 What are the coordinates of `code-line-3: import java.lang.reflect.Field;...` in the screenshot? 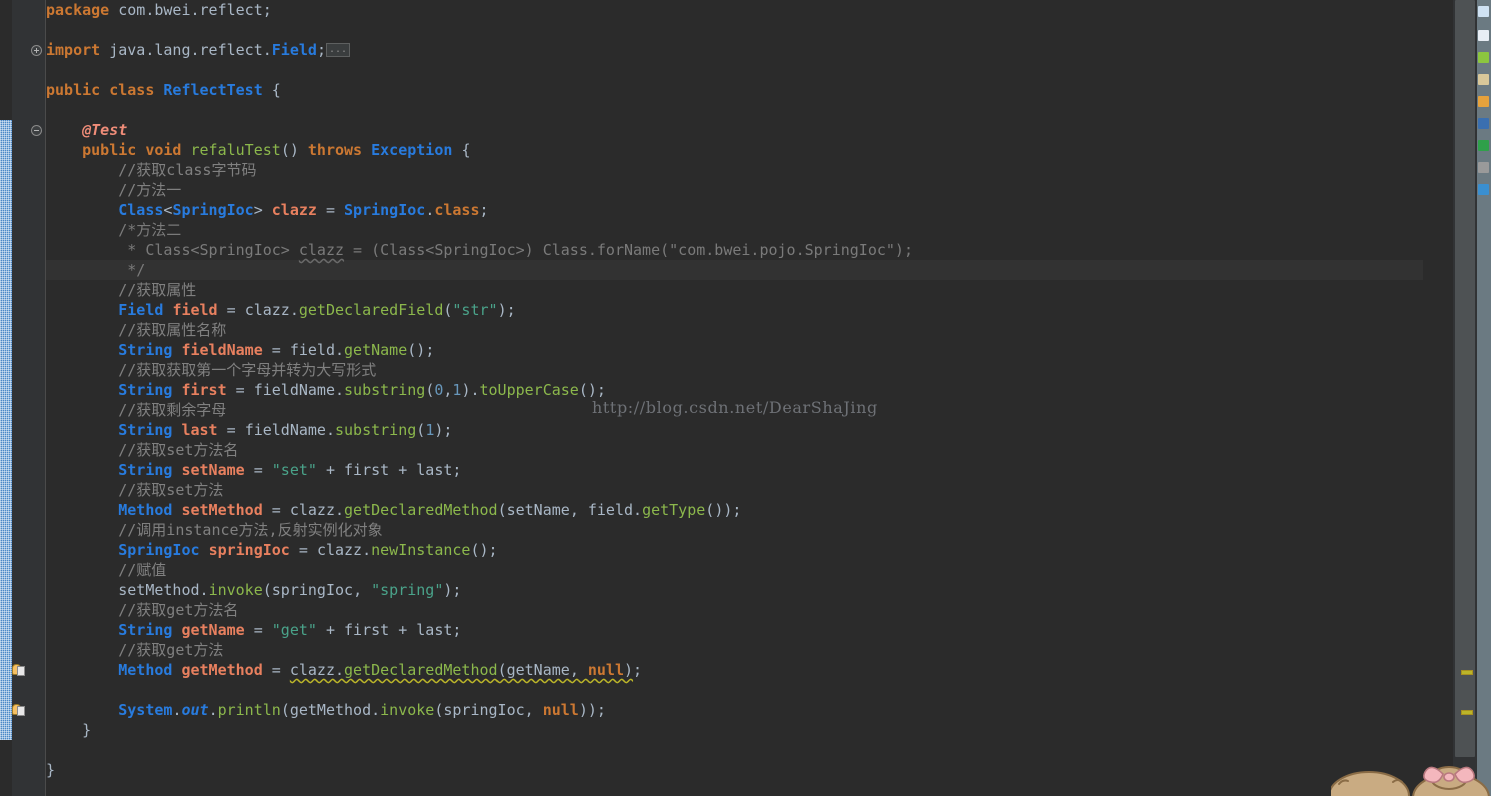 It's located at (198, 50).